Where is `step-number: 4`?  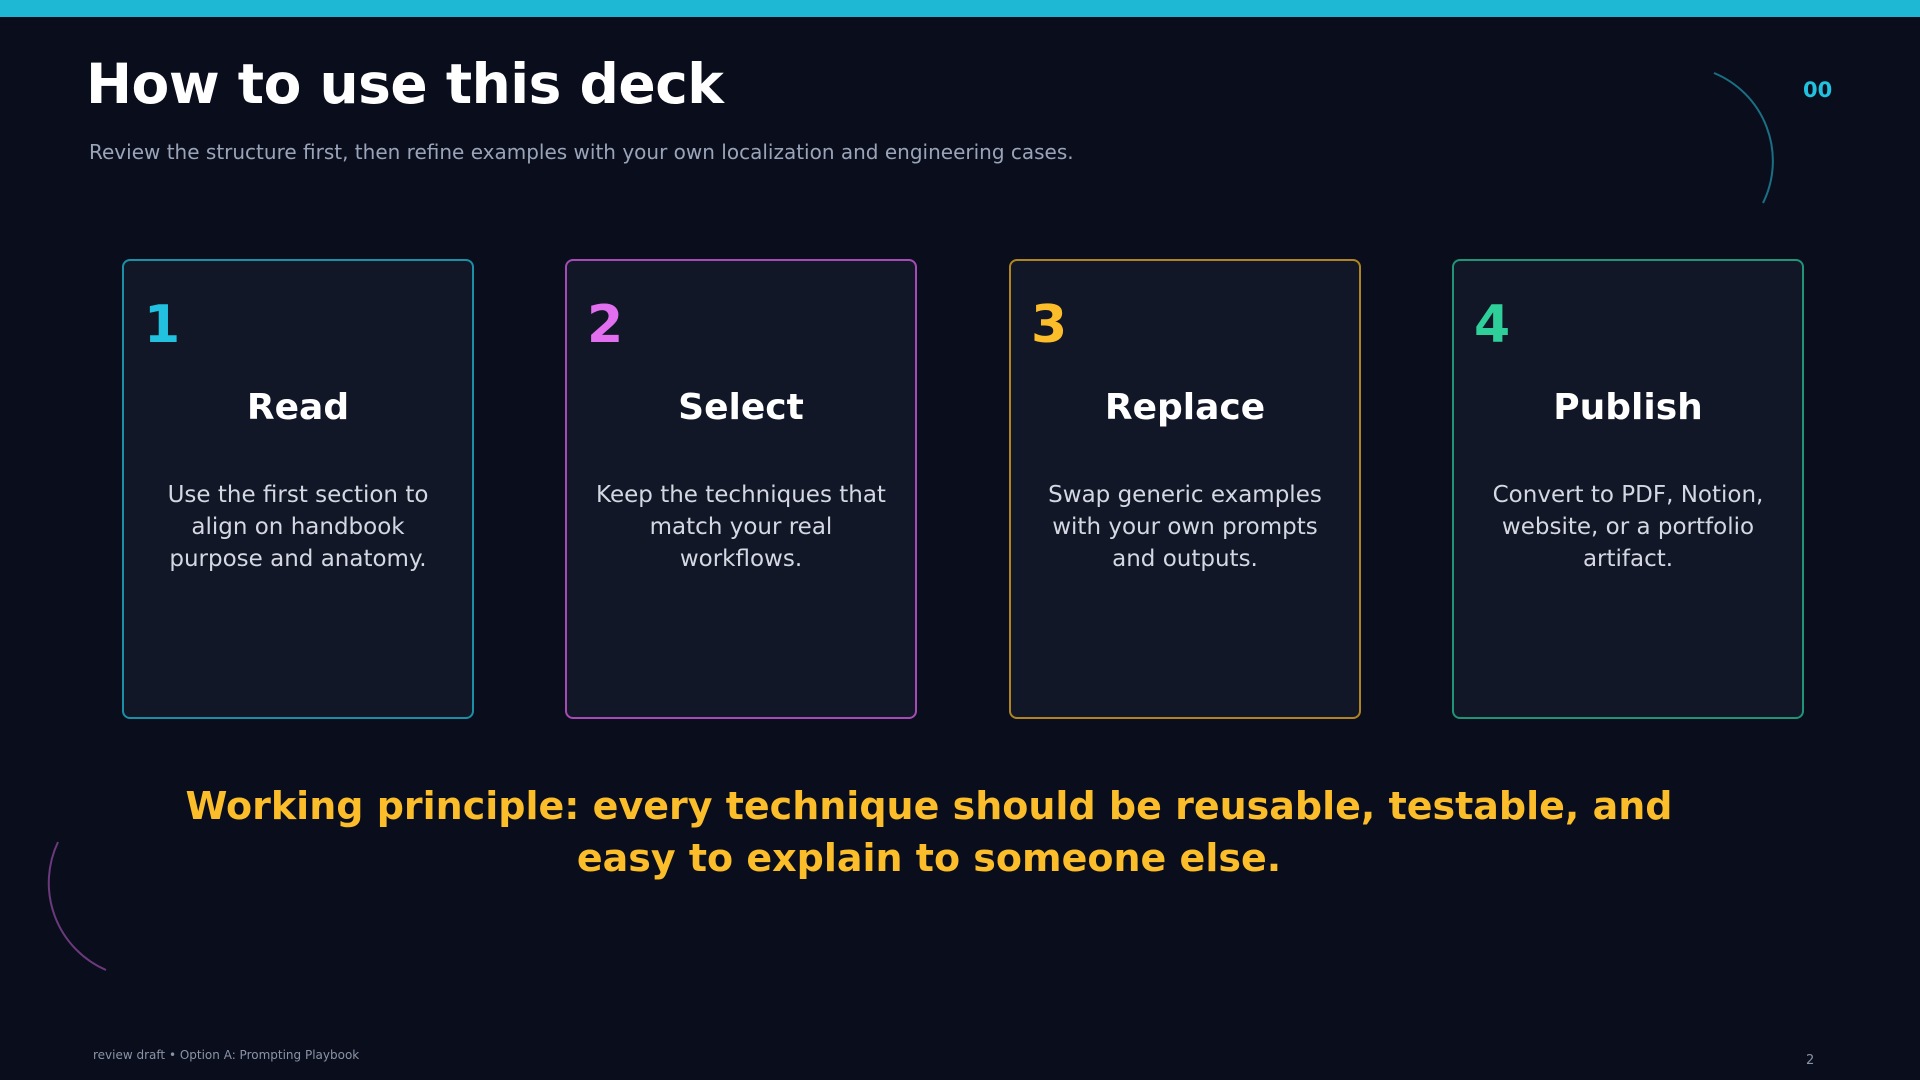
step-number: 4 is located at coordinates (1492, 325).